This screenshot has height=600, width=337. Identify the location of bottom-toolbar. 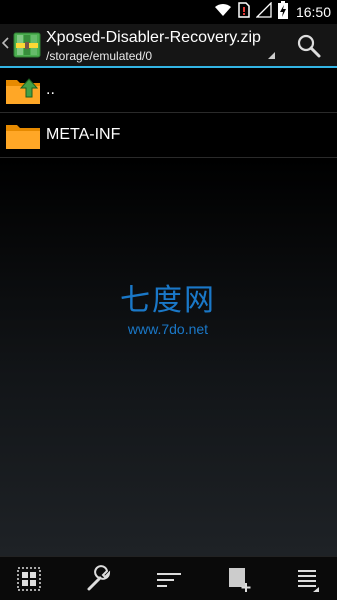
(168, 578).